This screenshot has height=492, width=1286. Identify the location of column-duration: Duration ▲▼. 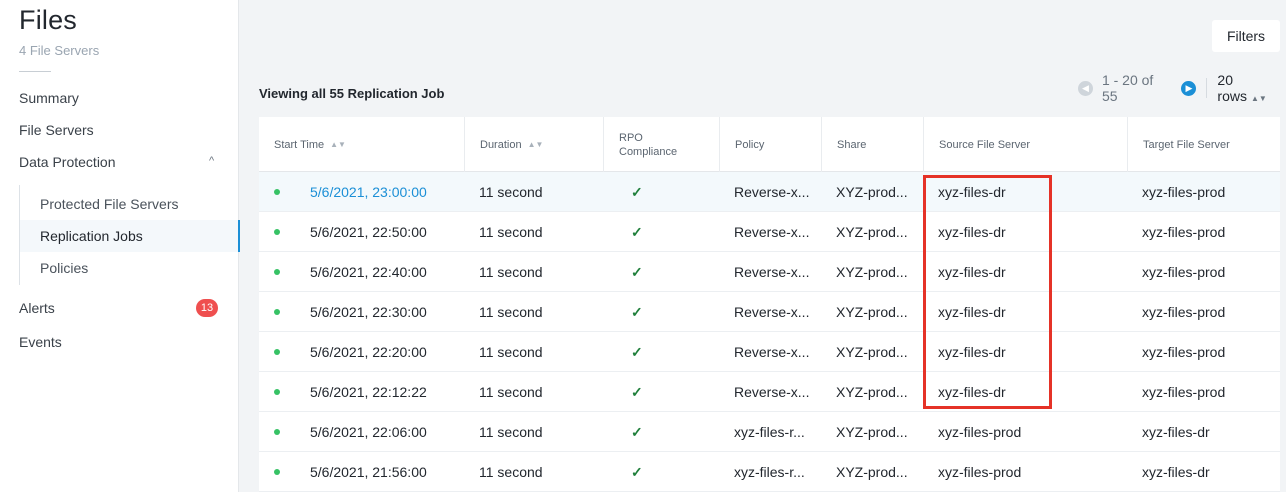
(534, 144).